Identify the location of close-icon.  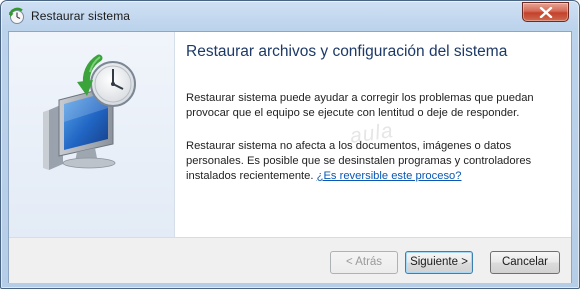
(546, 12).